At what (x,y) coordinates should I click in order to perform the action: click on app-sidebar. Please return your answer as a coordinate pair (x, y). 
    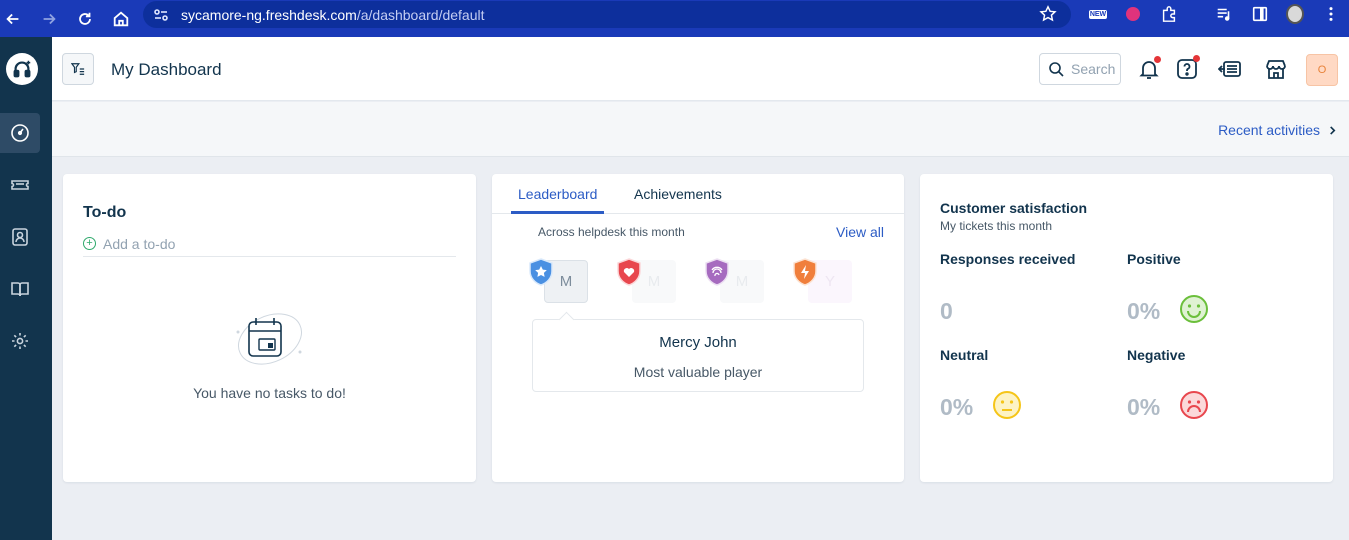
    Looking at the image, I should click on (26, 288).